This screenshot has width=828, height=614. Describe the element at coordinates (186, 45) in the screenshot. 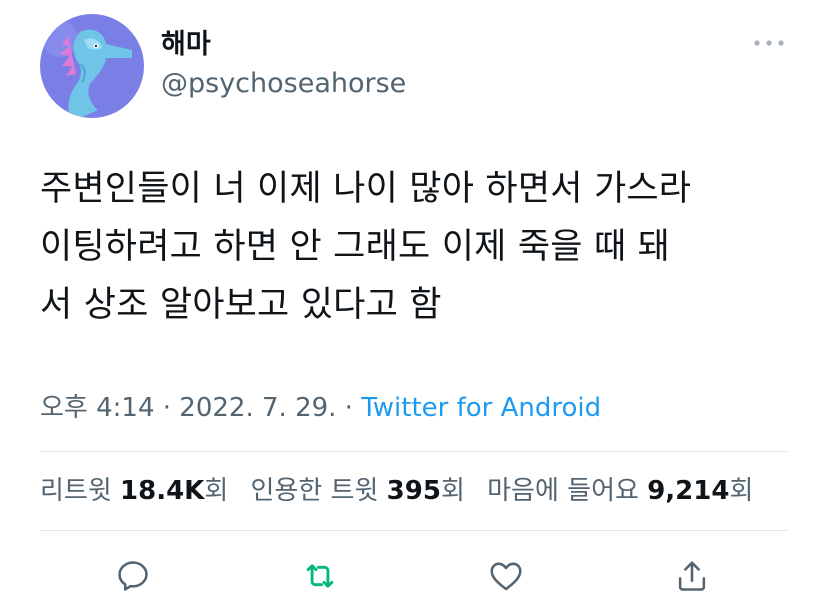

I see `display-name: 해마` at that location.